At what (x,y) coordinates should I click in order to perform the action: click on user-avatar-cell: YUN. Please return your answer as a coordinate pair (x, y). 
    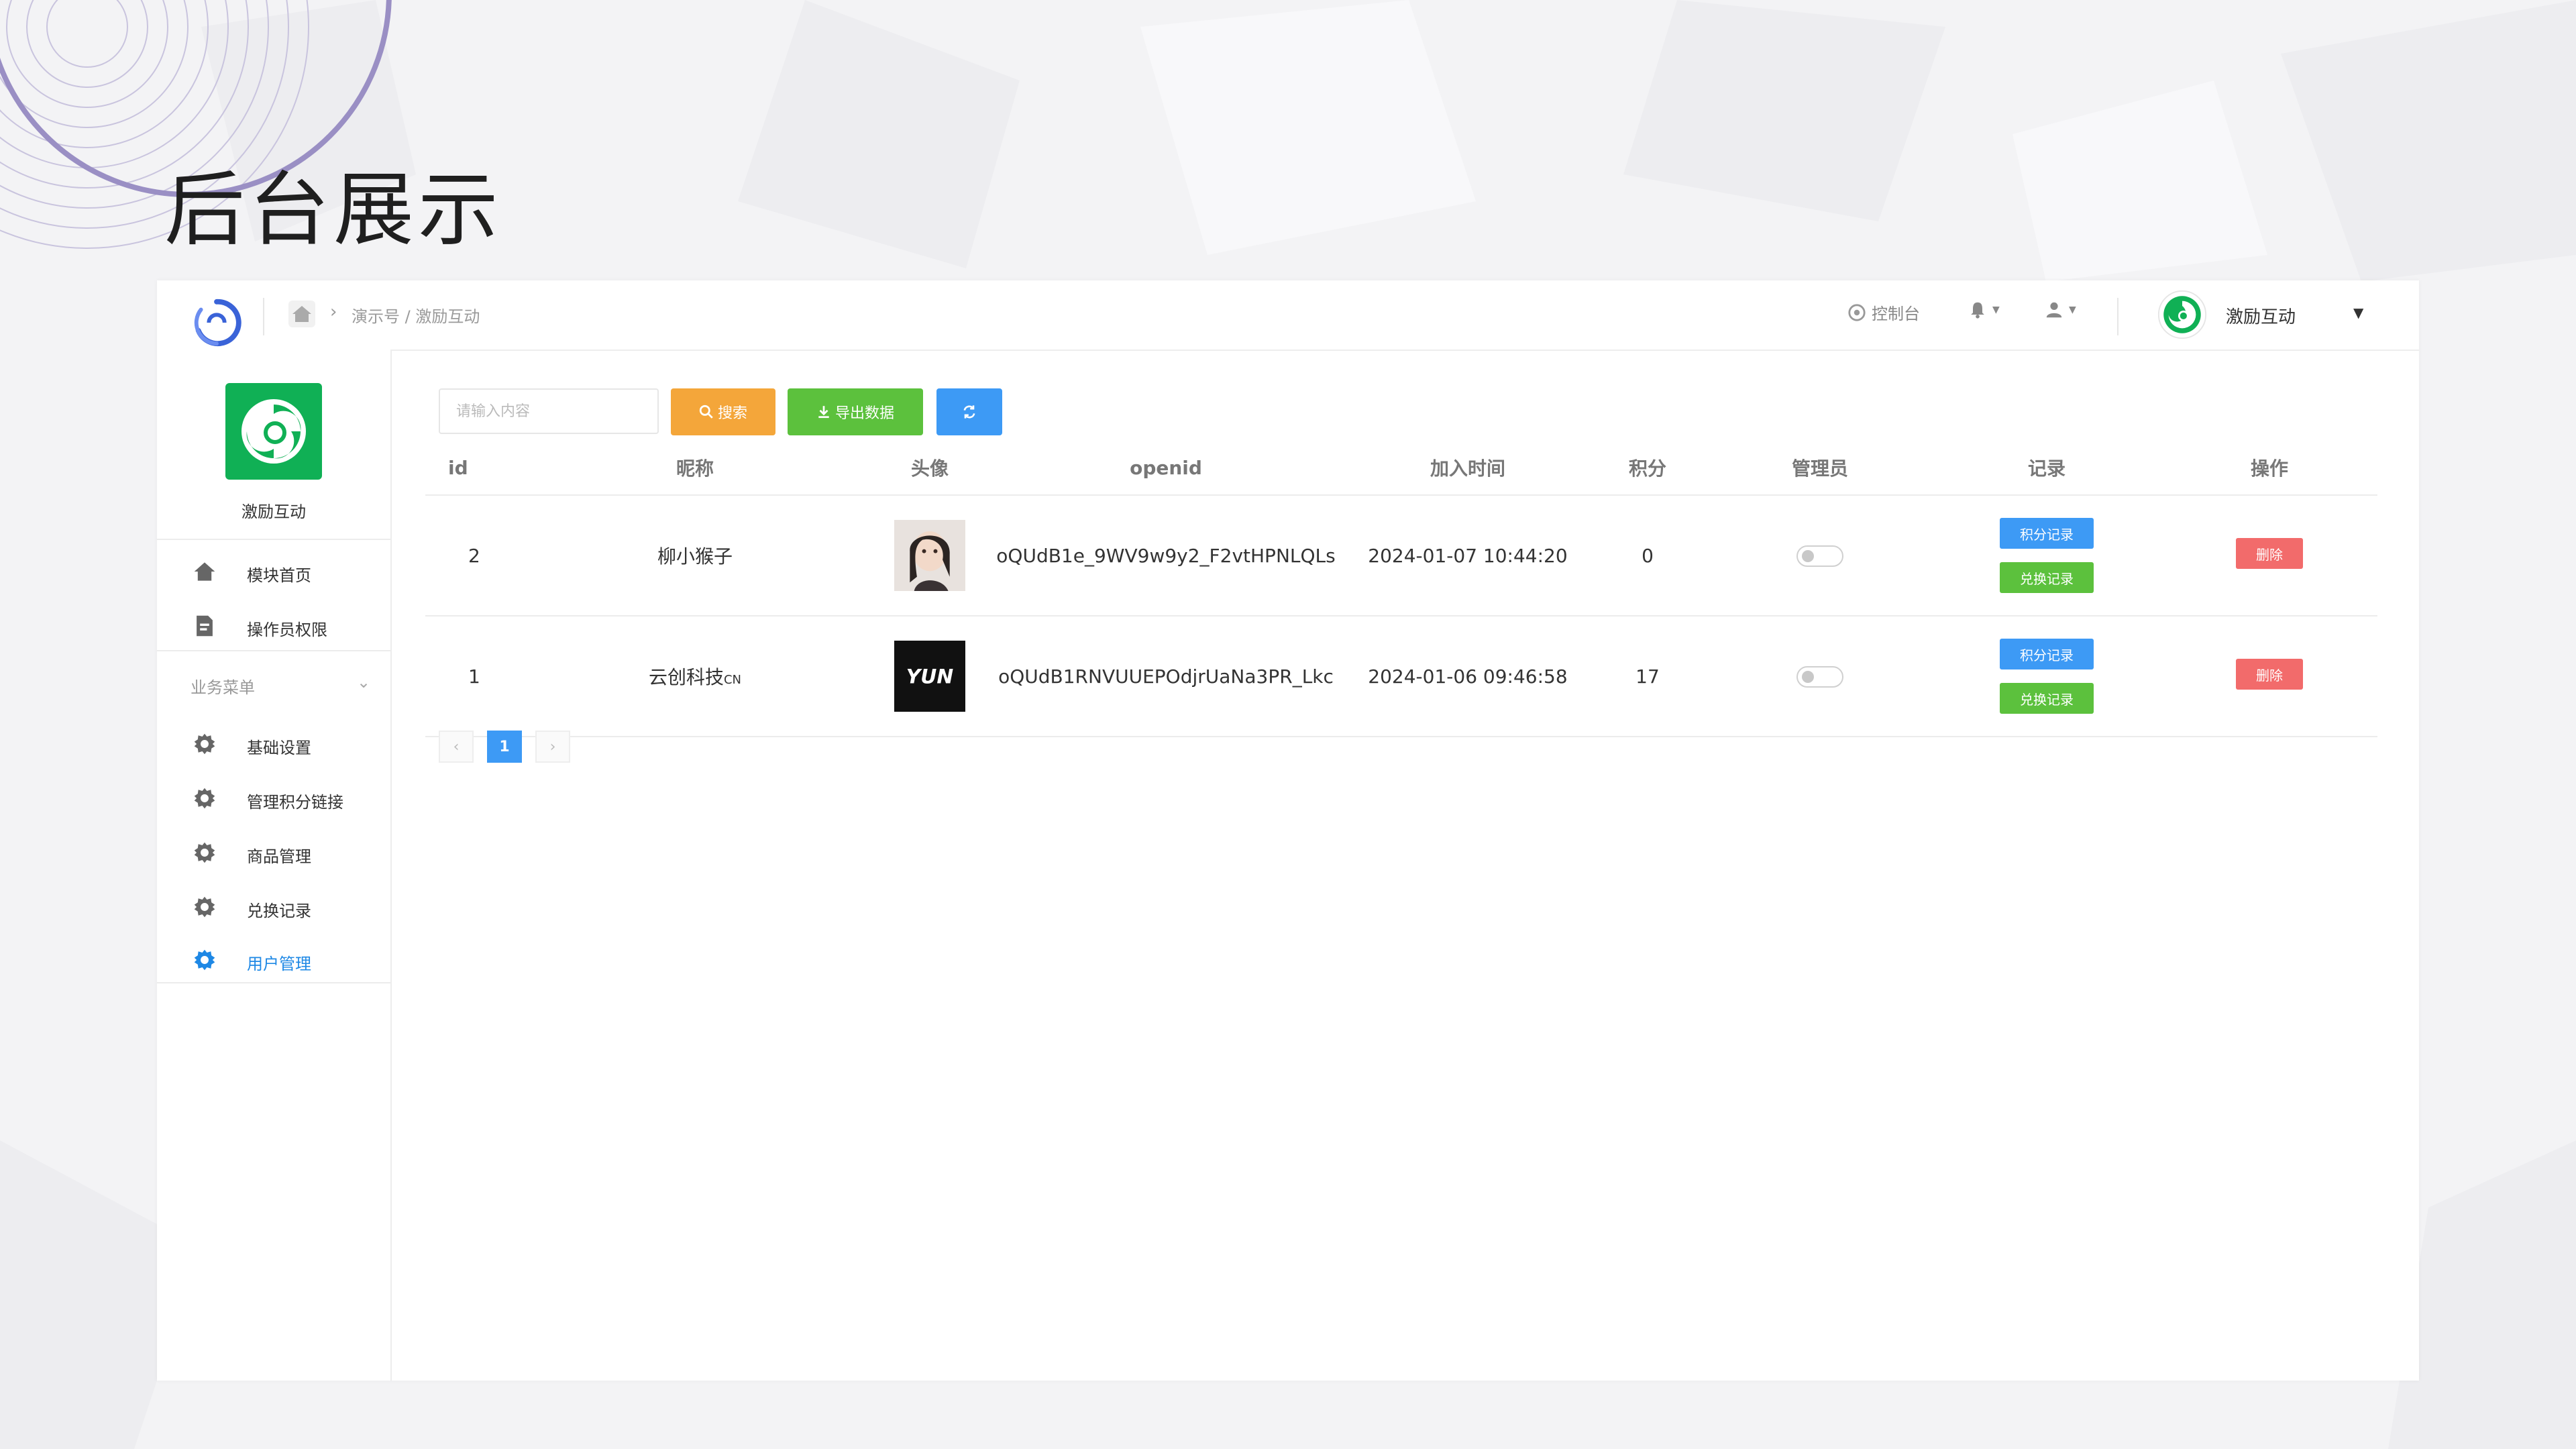
    Looking at the image, I should click on (929, 676).